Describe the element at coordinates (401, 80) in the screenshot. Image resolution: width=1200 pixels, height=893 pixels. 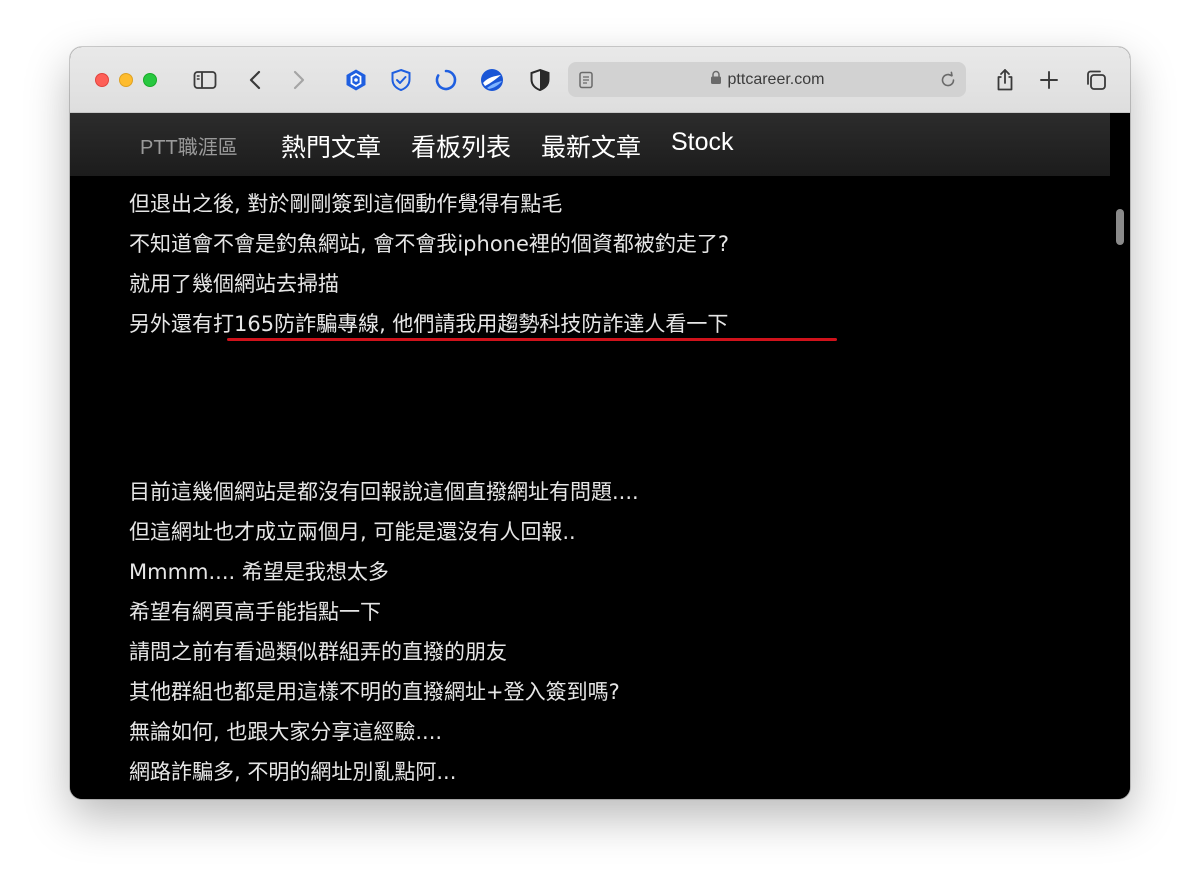
I see `shield-check-icon` at that location.